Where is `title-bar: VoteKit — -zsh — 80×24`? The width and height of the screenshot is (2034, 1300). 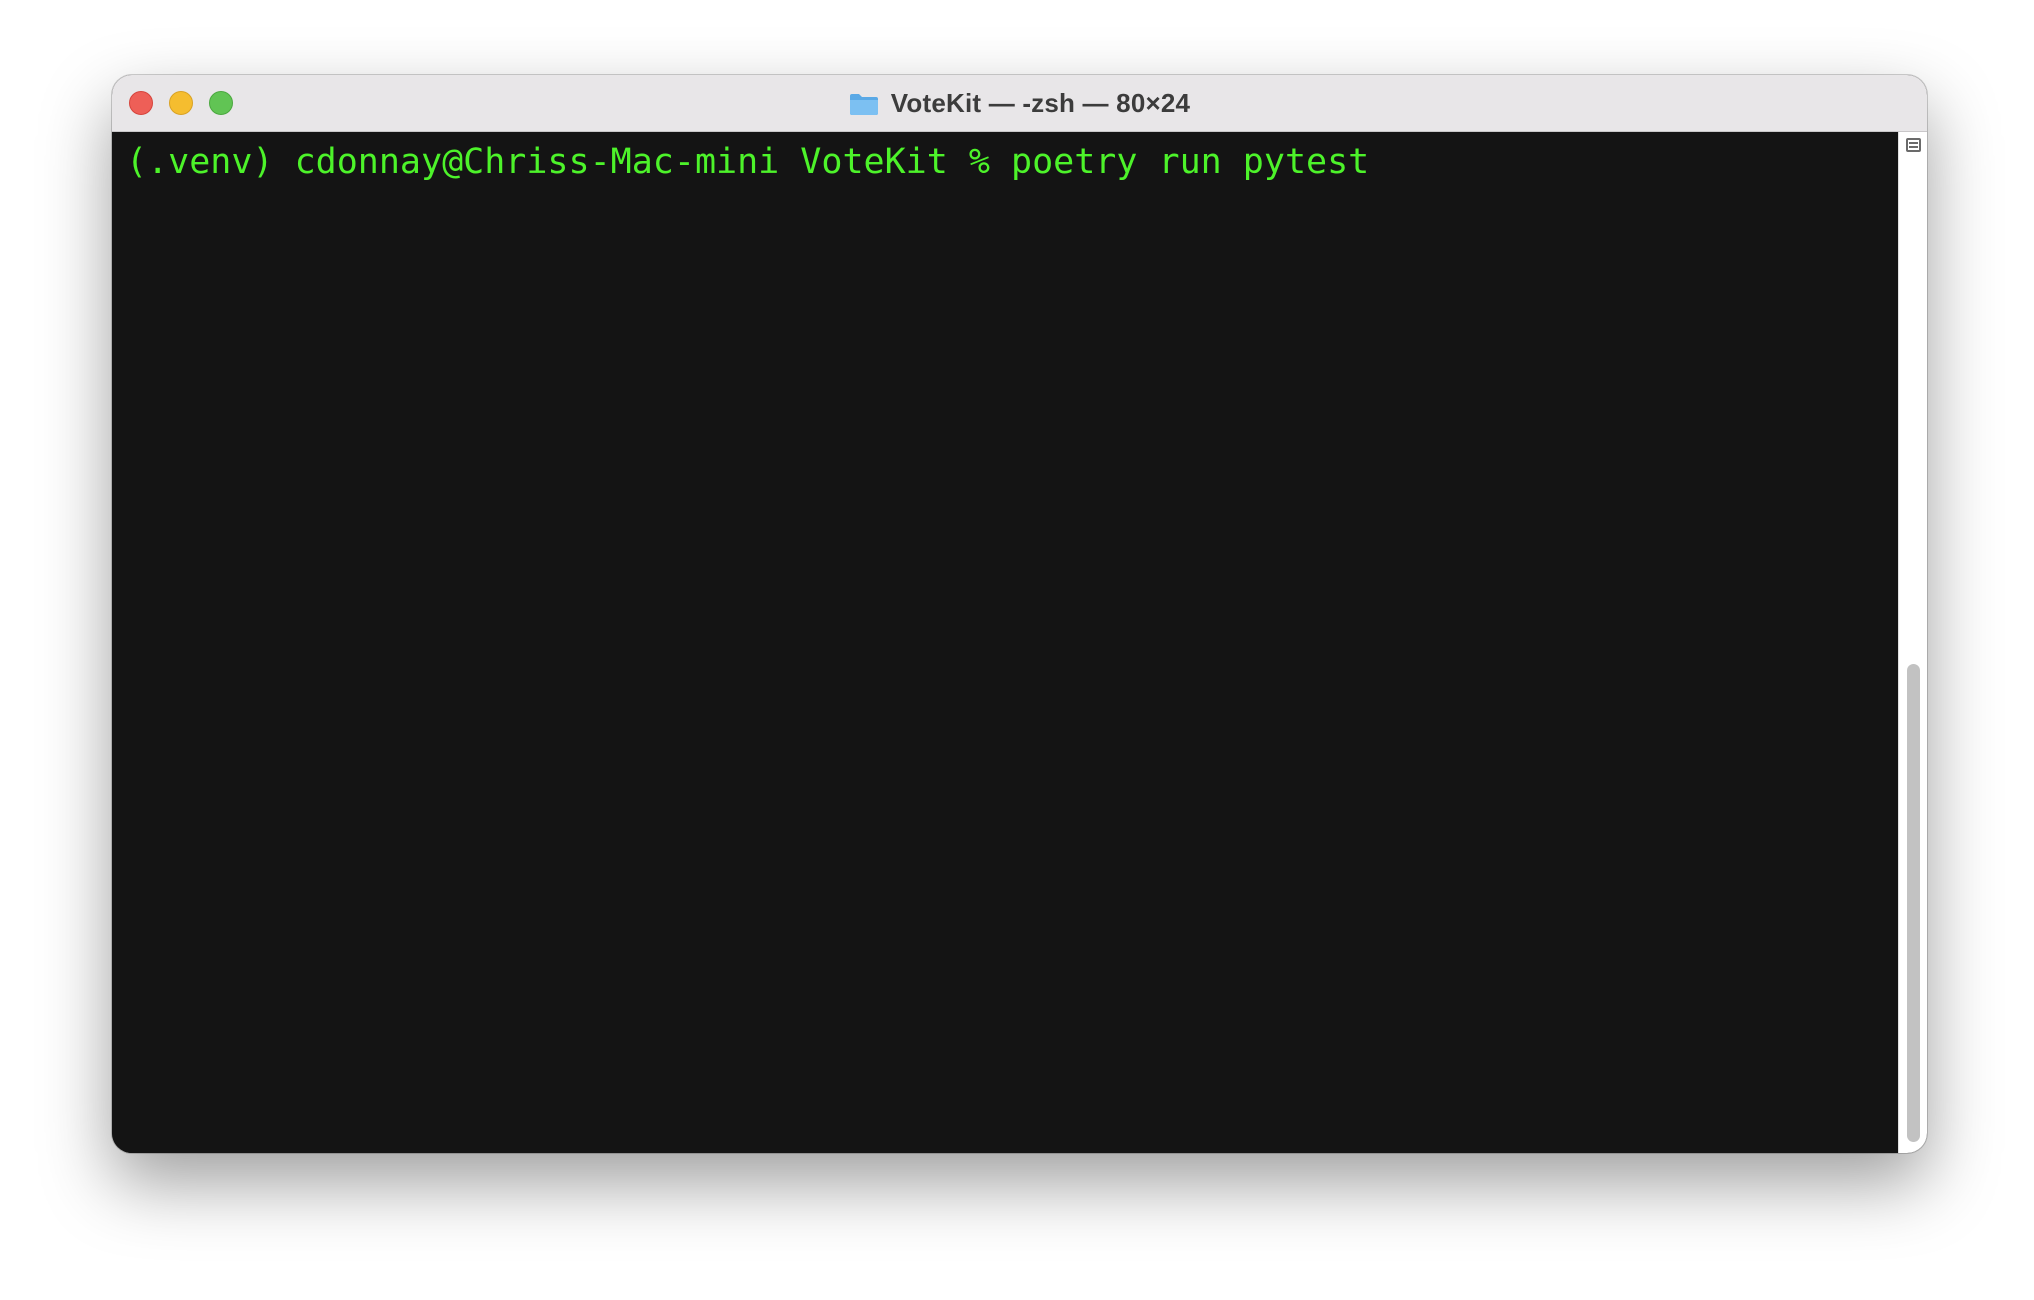
title-bar: VoteKit — -zsh — 80×24 is located at coordinates (1019, 103).